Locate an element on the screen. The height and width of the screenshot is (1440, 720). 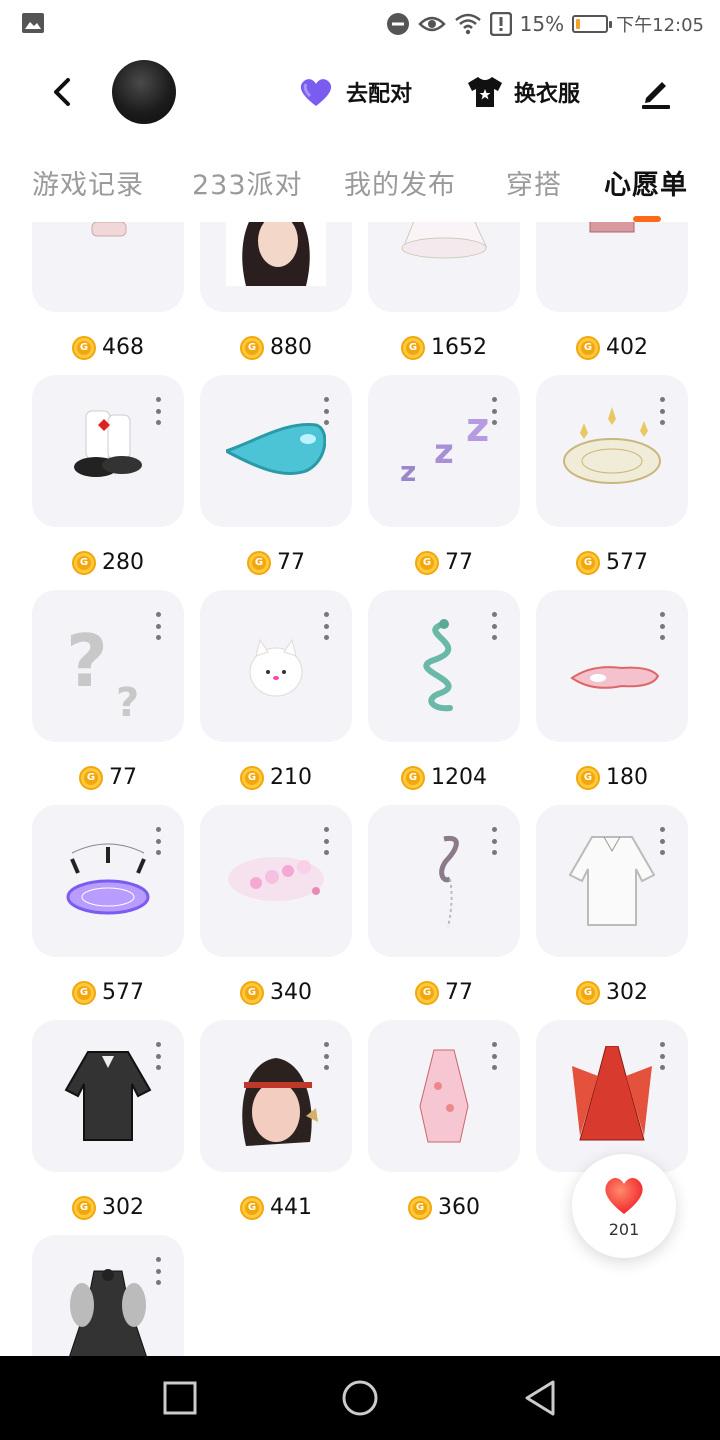
back-nav-icon is located at coordinates (540, 1398).